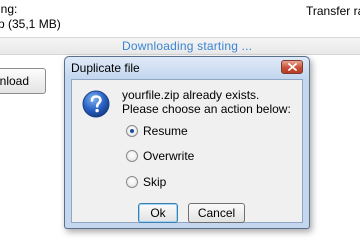 Image resolution: width=360 pixels, height=240 pixels. What do you see at coordinates (206, 109) in the screenshot?
I see `dialog-message-line2: Please choose an action below:` at bounding box center [206, 109].